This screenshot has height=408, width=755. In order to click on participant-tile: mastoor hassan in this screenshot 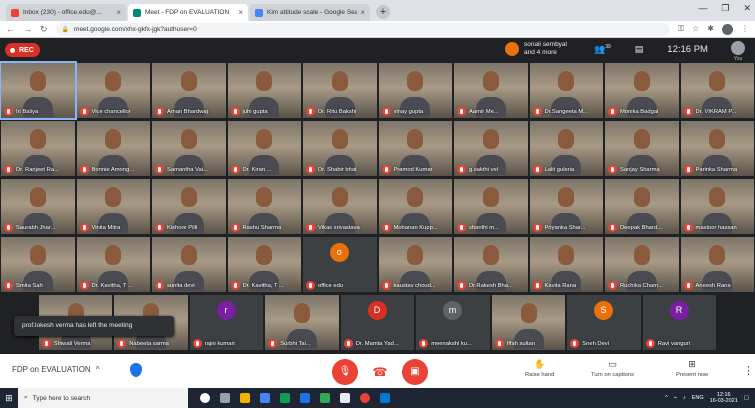, I will do `click(717, 206)`.